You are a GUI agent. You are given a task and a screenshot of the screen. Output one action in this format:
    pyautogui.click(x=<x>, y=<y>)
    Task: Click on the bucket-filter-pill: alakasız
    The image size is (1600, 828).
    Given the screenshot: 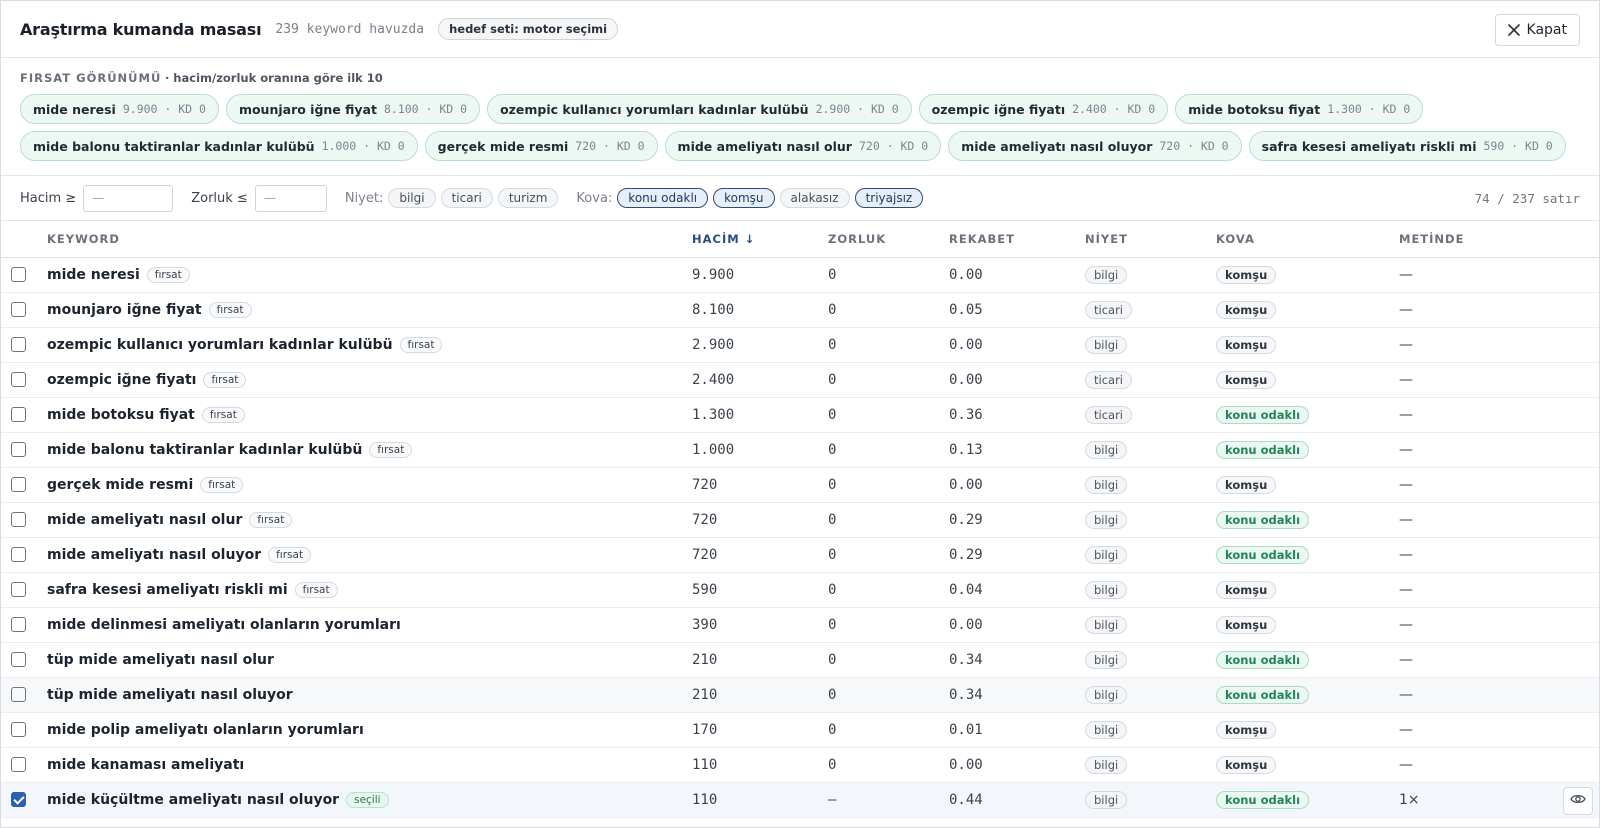 What is the action you would take?
    pyautogui.click(x=814, y=198)
    